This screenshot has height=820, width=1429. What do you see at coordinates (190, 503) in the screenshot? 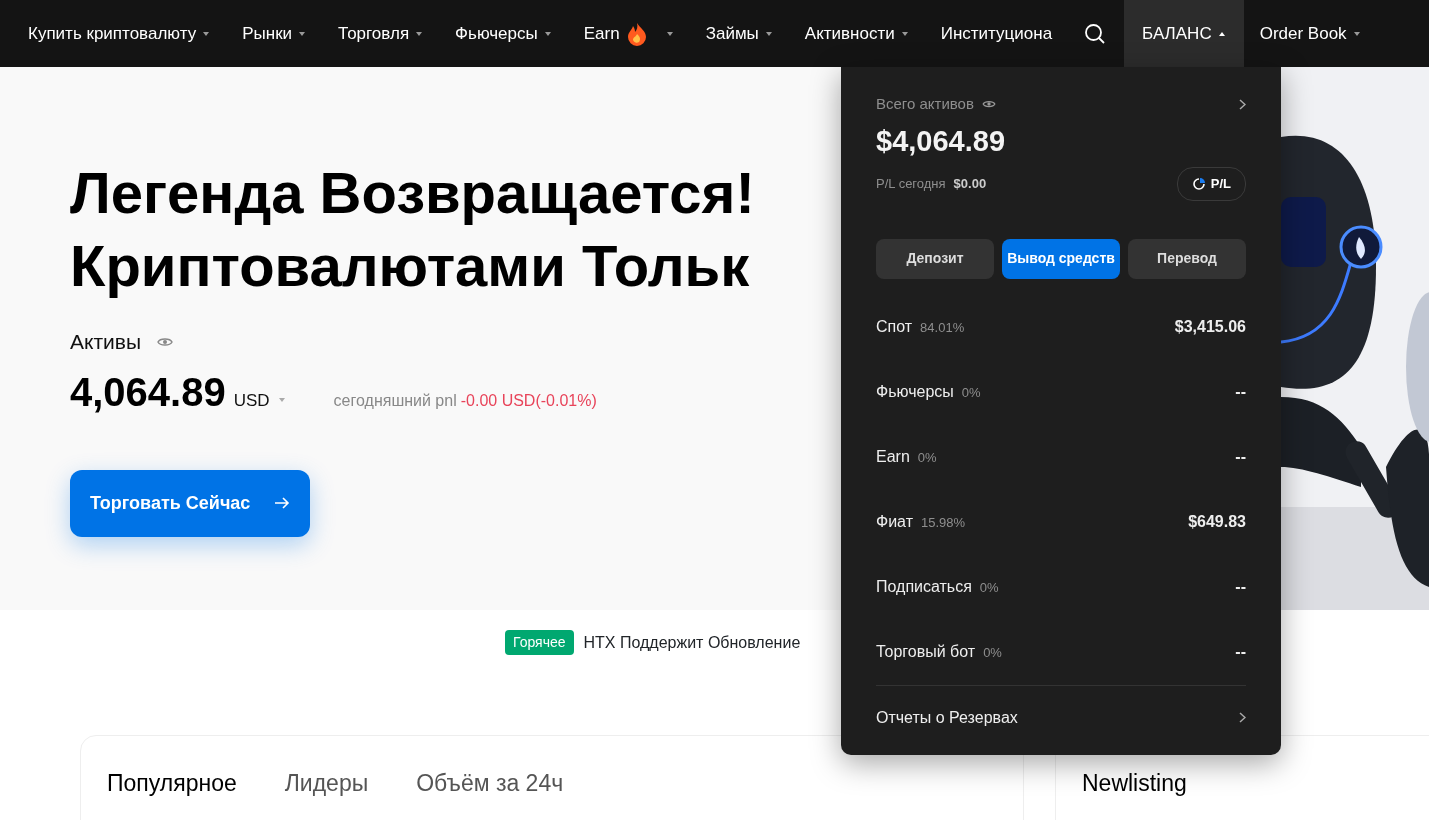
I see `trade-now-button: Торговать Сейчас` at bounding box center [190, 503].